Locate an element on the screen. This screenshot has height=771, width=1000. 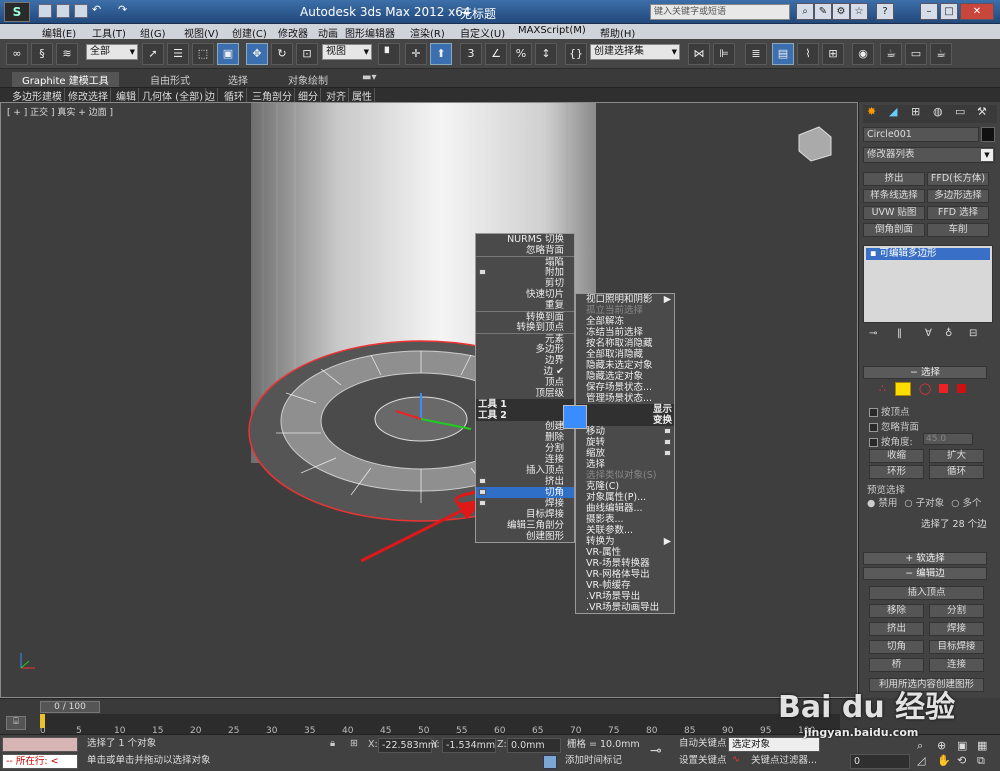
current-frame-field: 0 is located at coordinates (880, 761).